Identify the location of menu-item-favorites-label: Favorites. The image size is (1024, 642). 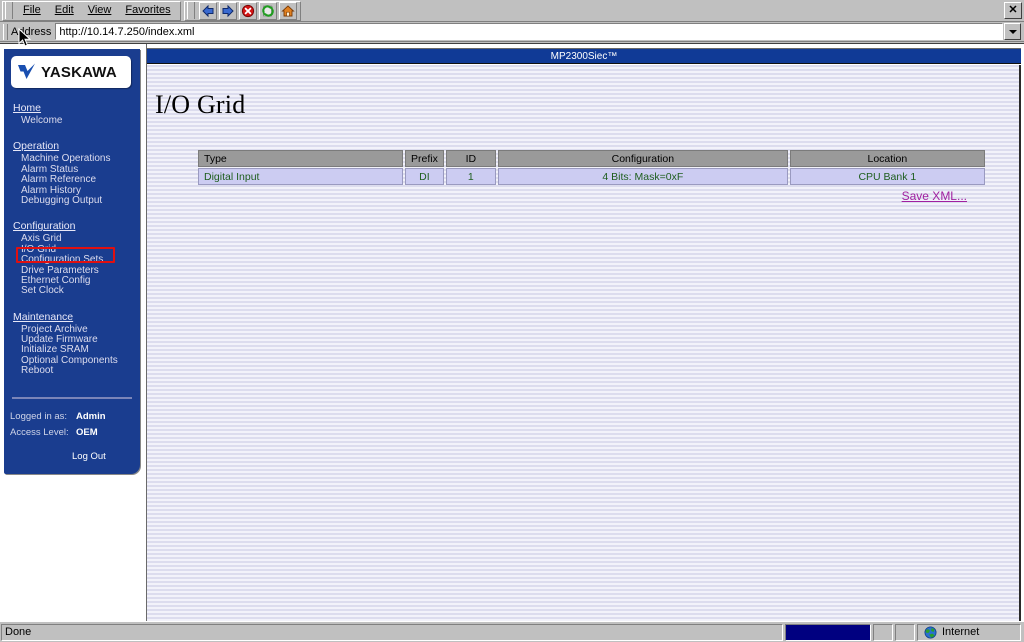
(148, 10).